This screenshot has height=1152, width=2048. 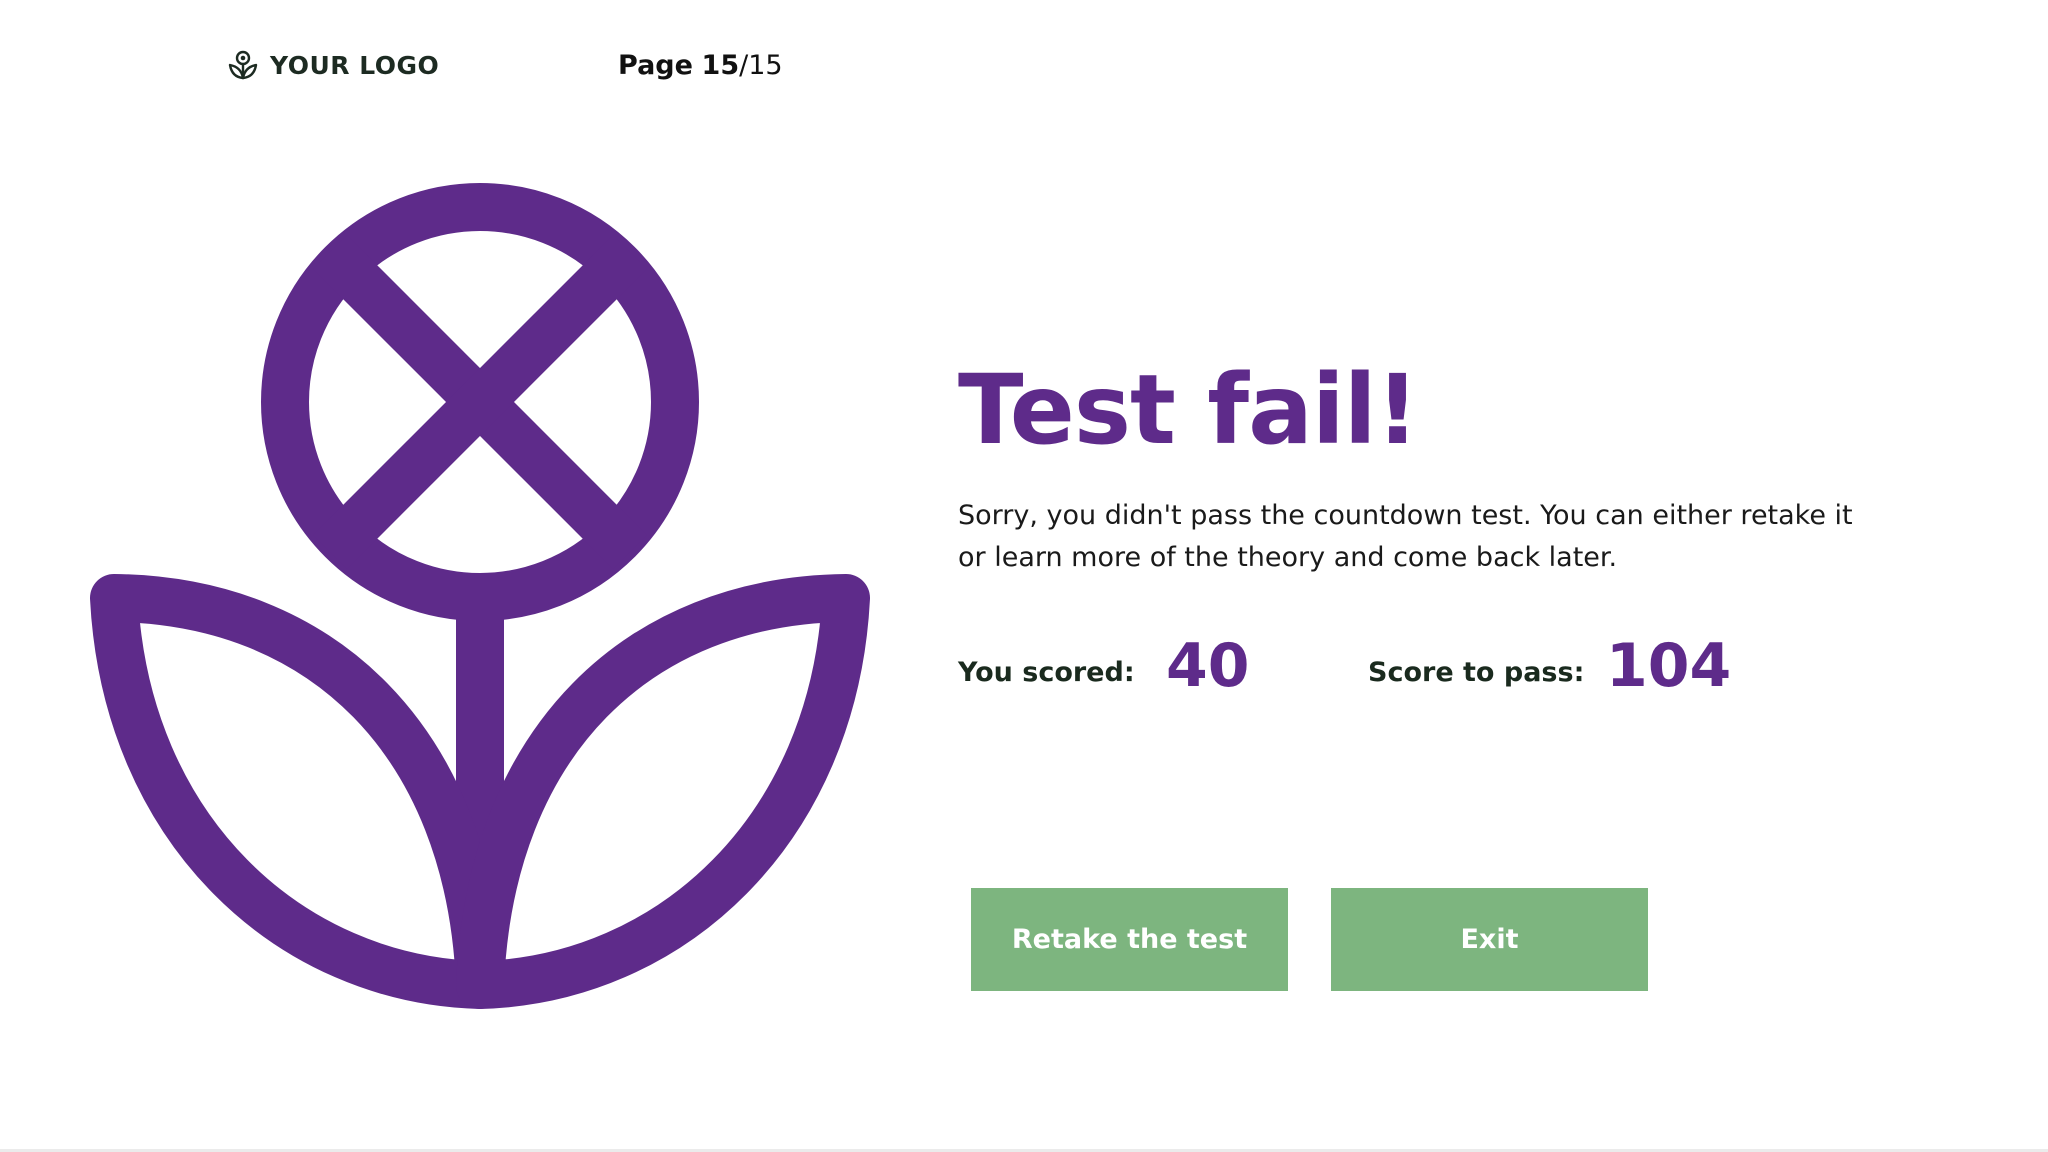 I want to click on page-current: 15, so click(x=720, y=65).